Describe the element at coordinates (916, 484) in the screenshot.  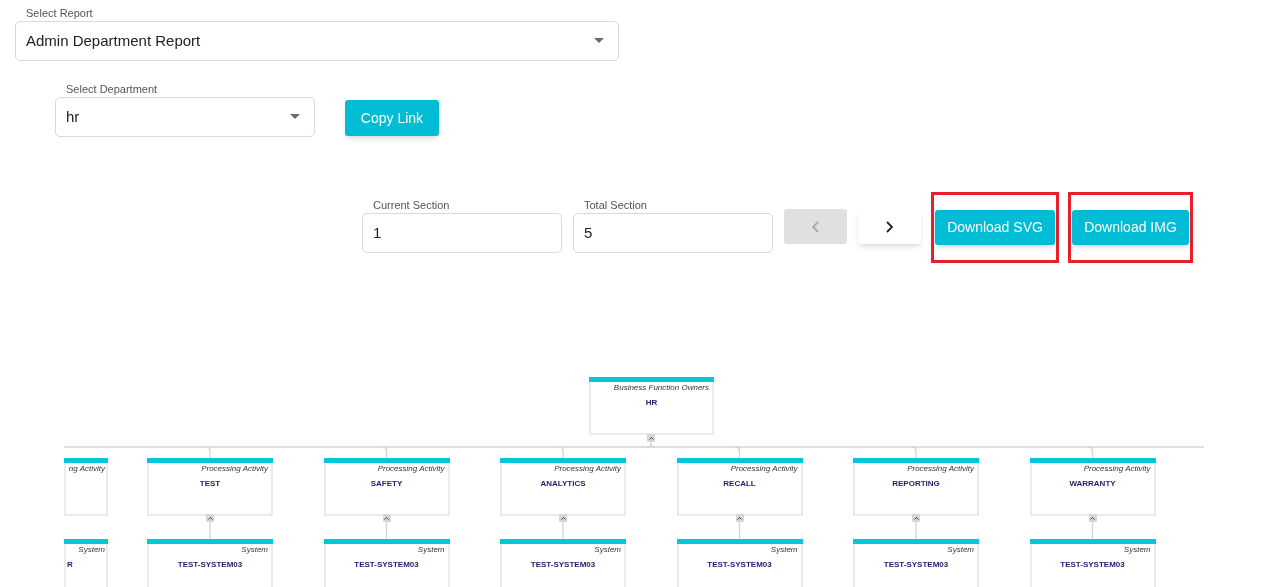
I see `node-name: REPORTING` at that location.